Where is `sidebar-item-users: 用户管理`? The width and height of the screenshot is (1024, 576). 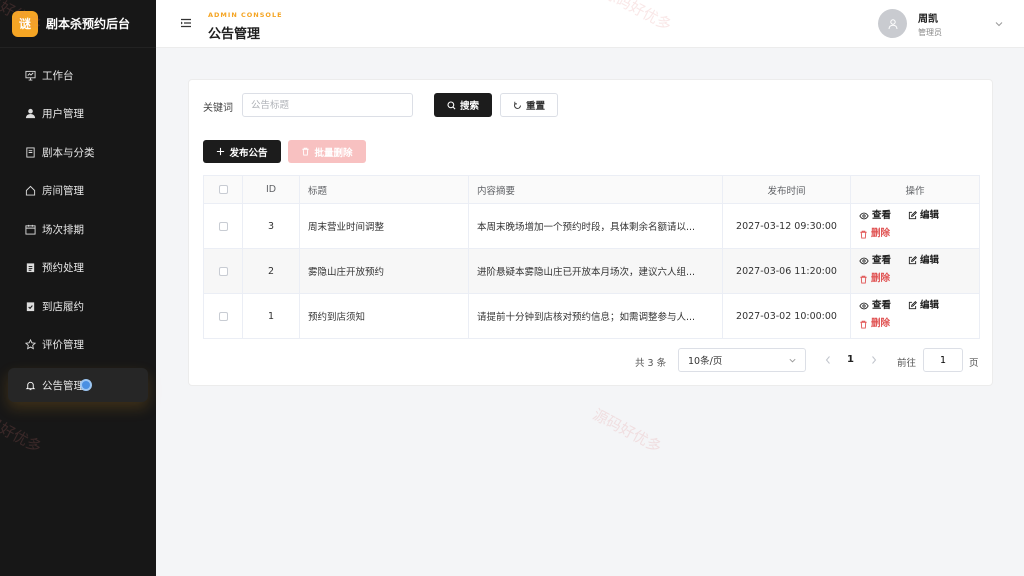
sidebar-item-users: 用户管理 is located at coordinates (78, 114).